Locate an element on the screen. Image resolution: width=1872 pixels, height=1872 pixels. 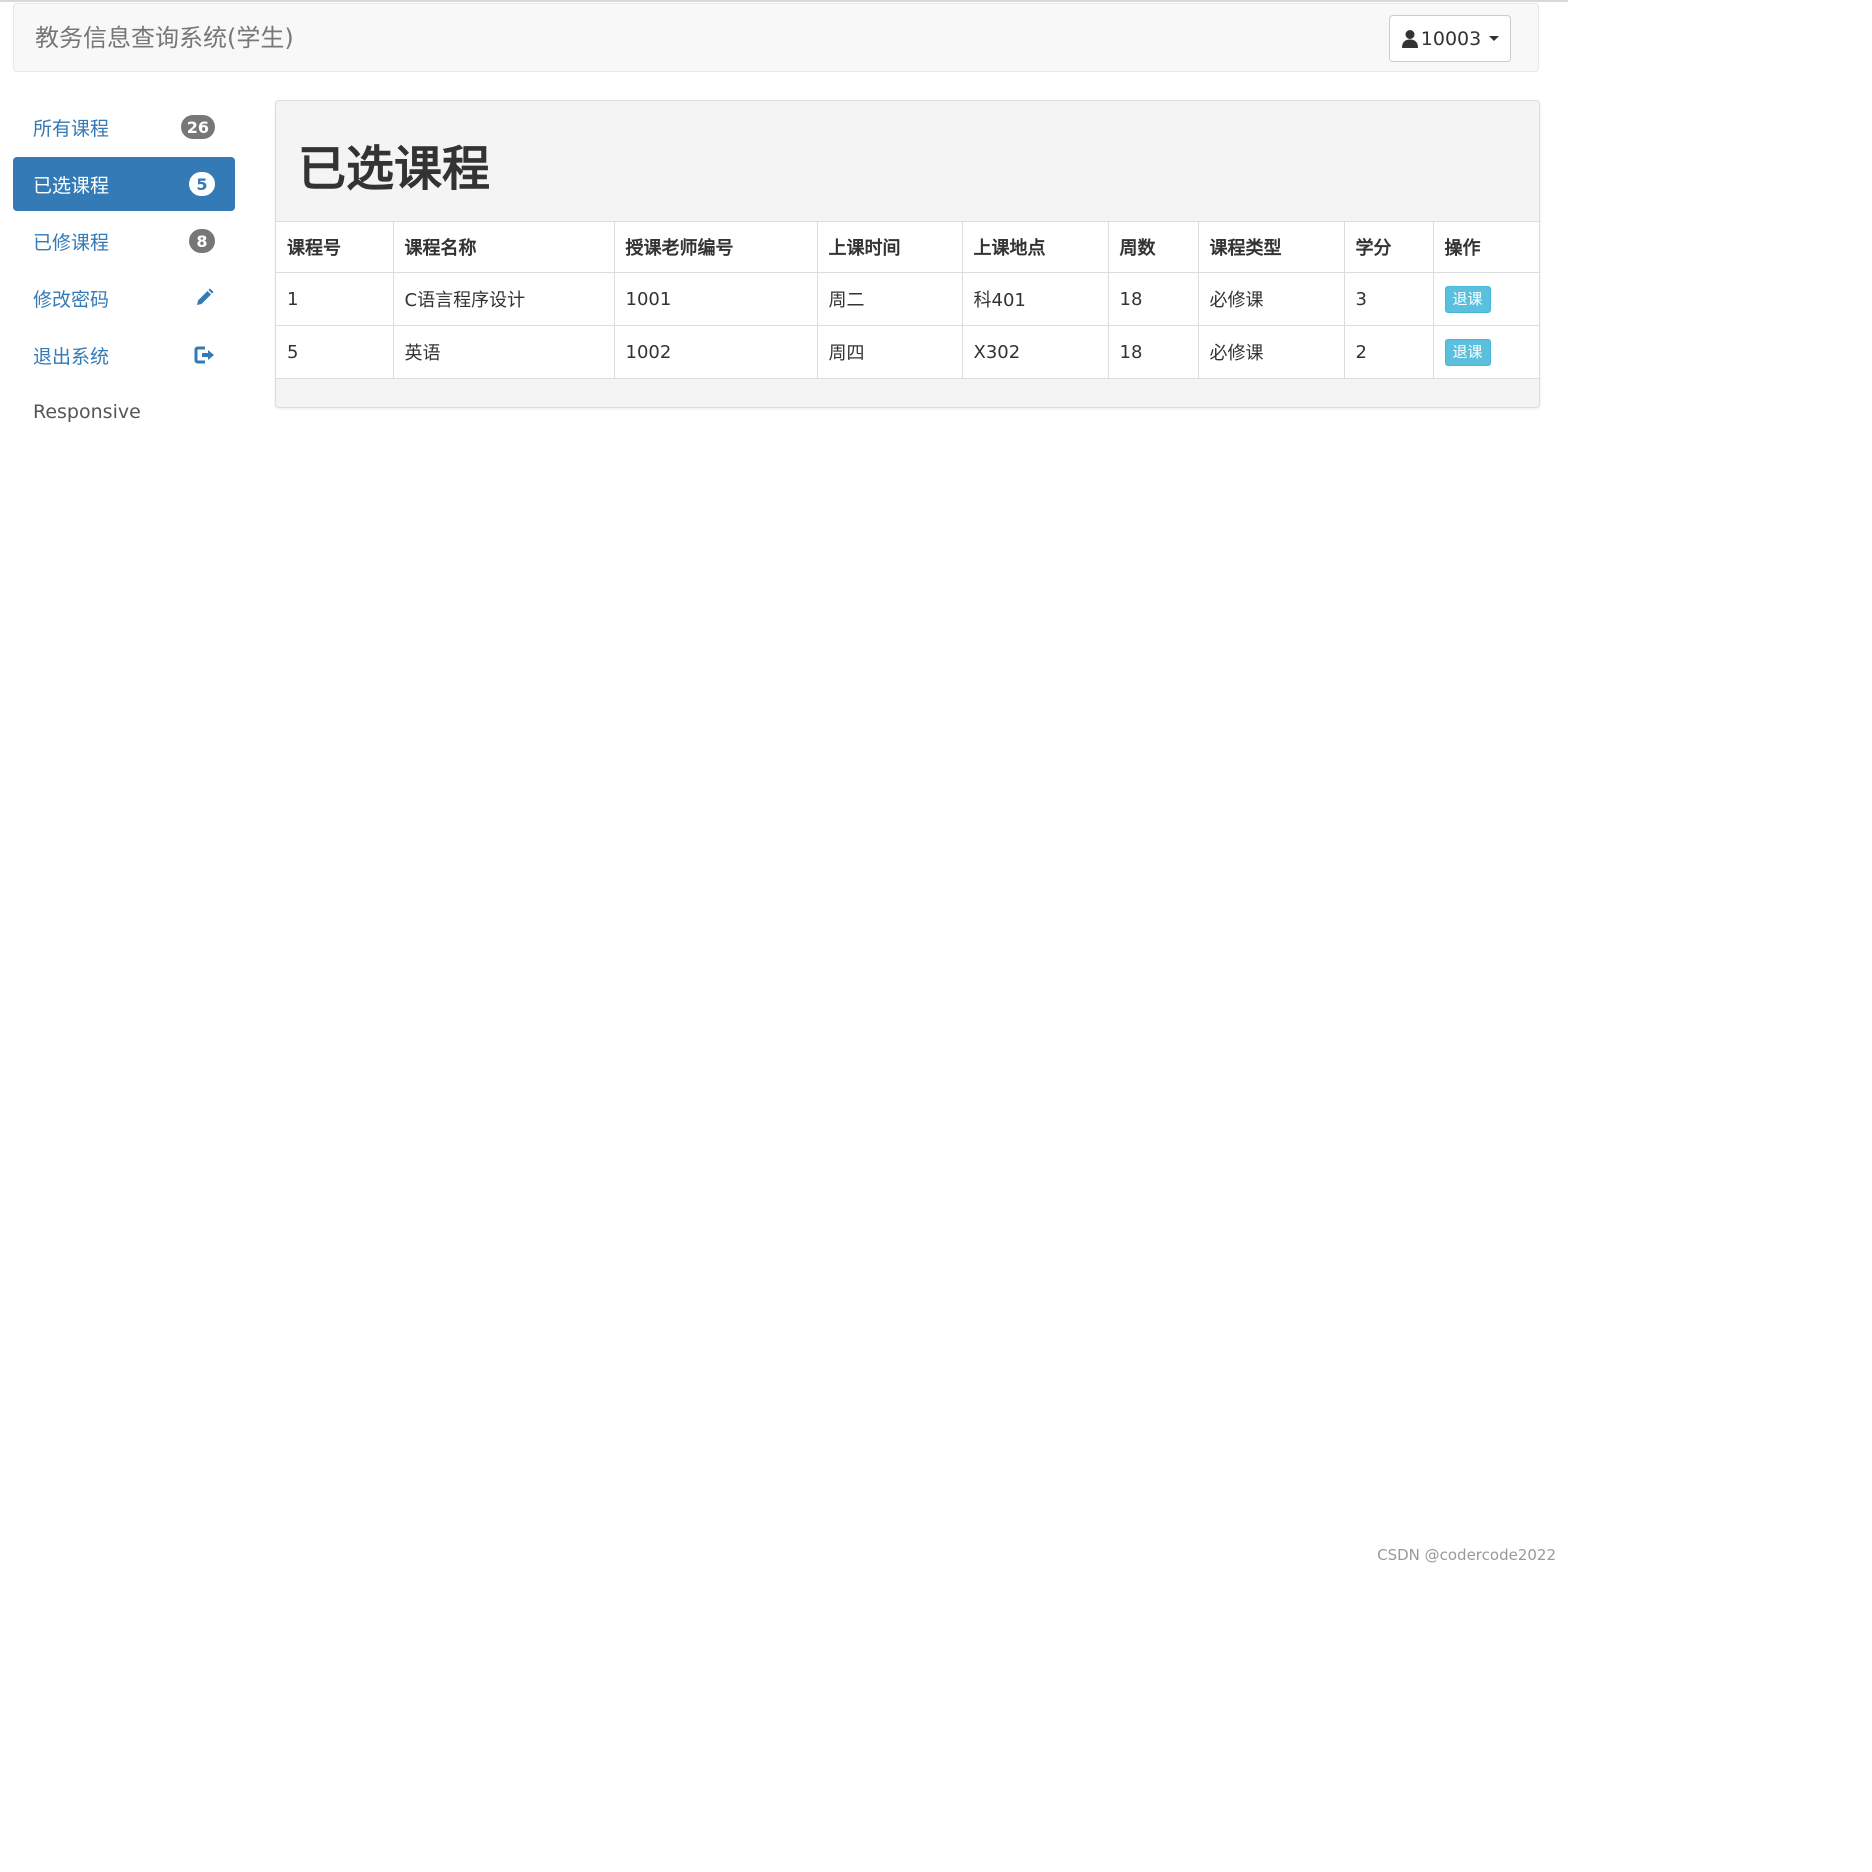
column-header: 课程号 is located at coordinates (335, 247).